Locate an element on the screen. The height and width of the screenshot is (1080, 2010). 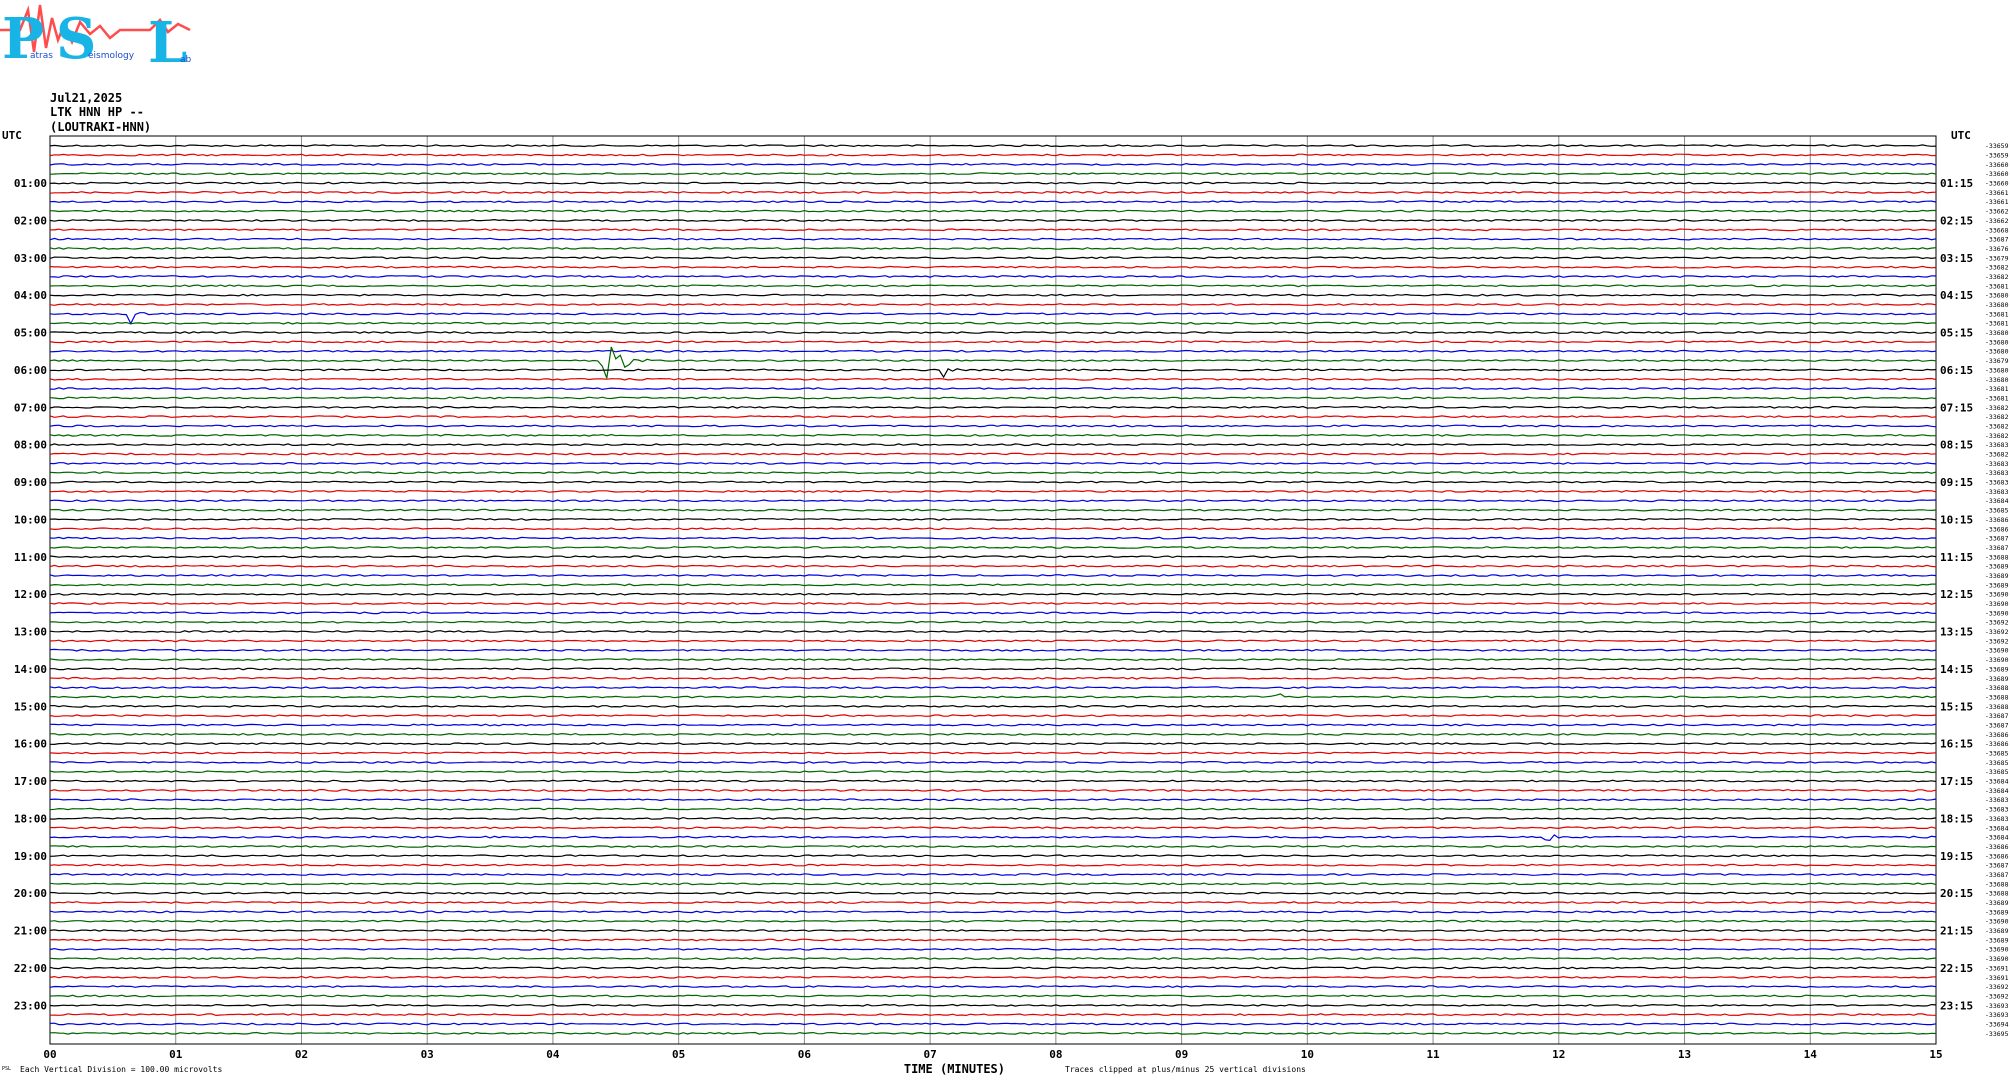
x-tick-label: 00 is located at coordinates (49, 1054).